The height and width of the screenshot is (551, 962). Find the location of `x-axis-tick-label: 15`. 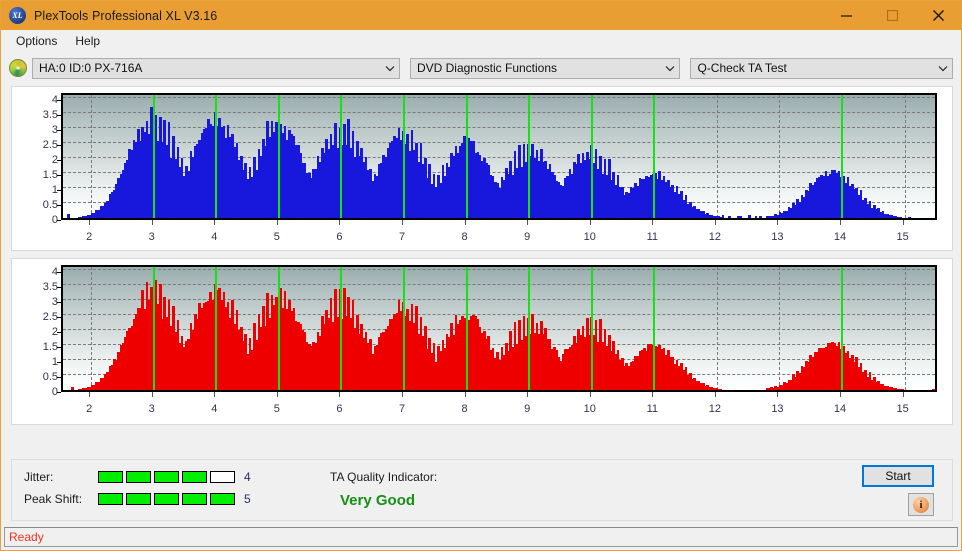

x-axis-tick-label: 15 is located at coordinates (902, 409).